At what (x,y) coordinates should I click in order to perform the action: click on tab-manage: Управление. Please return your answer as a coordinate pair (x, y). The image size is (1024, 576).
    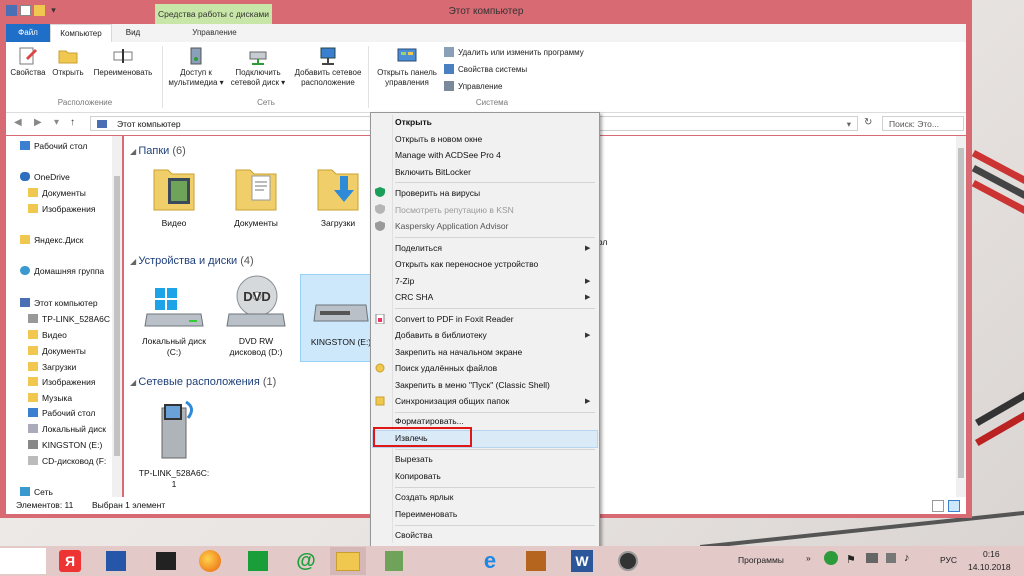
    Looking at the image, I should click on (214, 33).